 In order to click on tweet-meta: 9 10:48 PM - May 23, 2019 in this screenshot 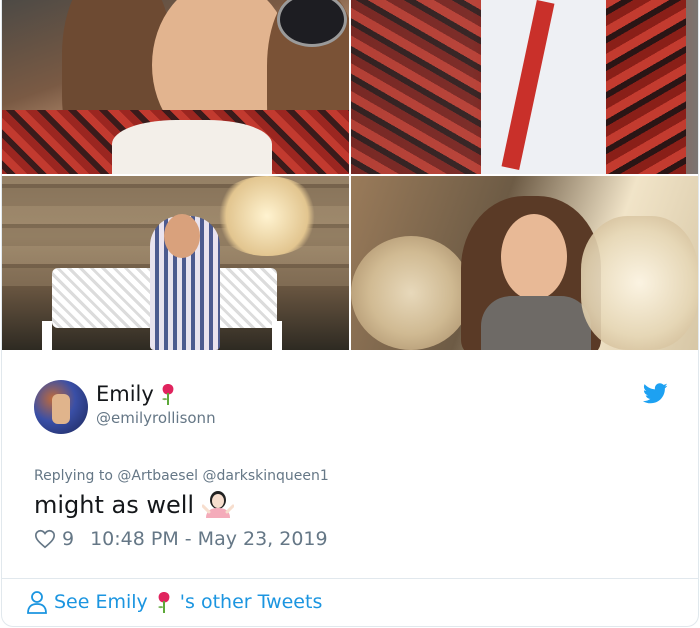, I will do `click(181, 539)`.